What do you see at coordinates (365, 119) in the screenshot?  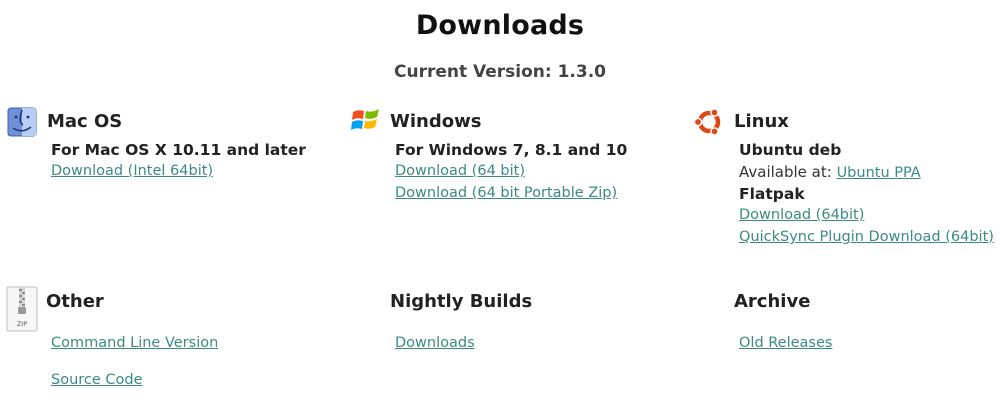 I see `windows-logo-icon` at bounding box center [365, 119].